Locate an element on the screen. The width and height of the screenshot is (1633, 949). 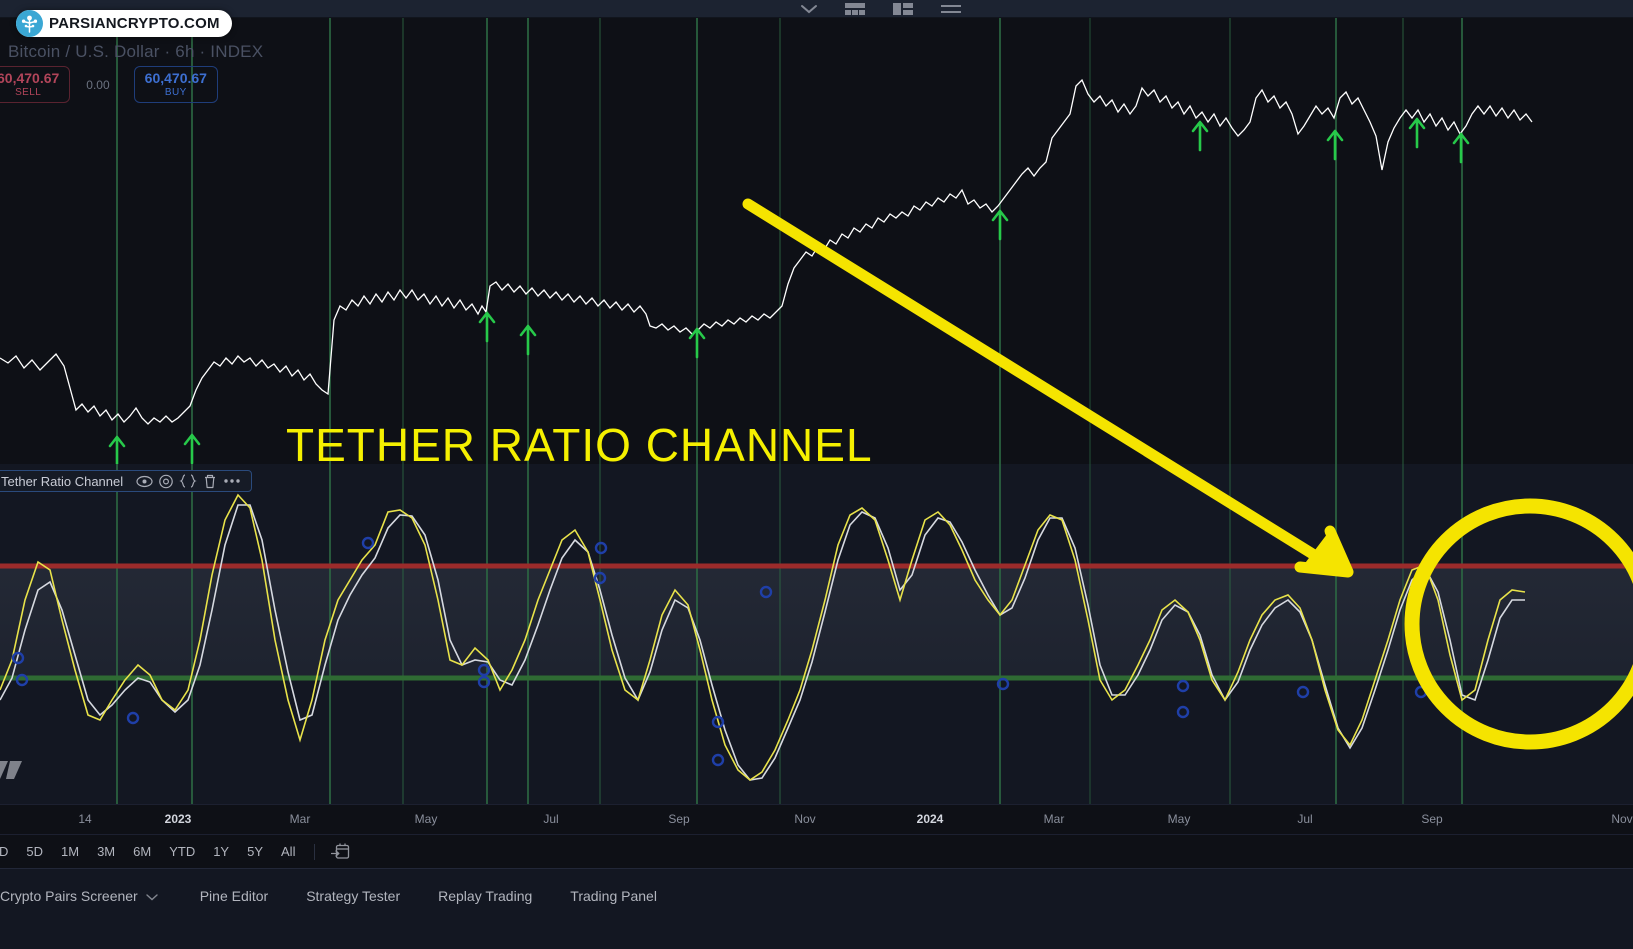
bottom-item-pine-editor: Pine Editor is located at coordinates (234, 896).